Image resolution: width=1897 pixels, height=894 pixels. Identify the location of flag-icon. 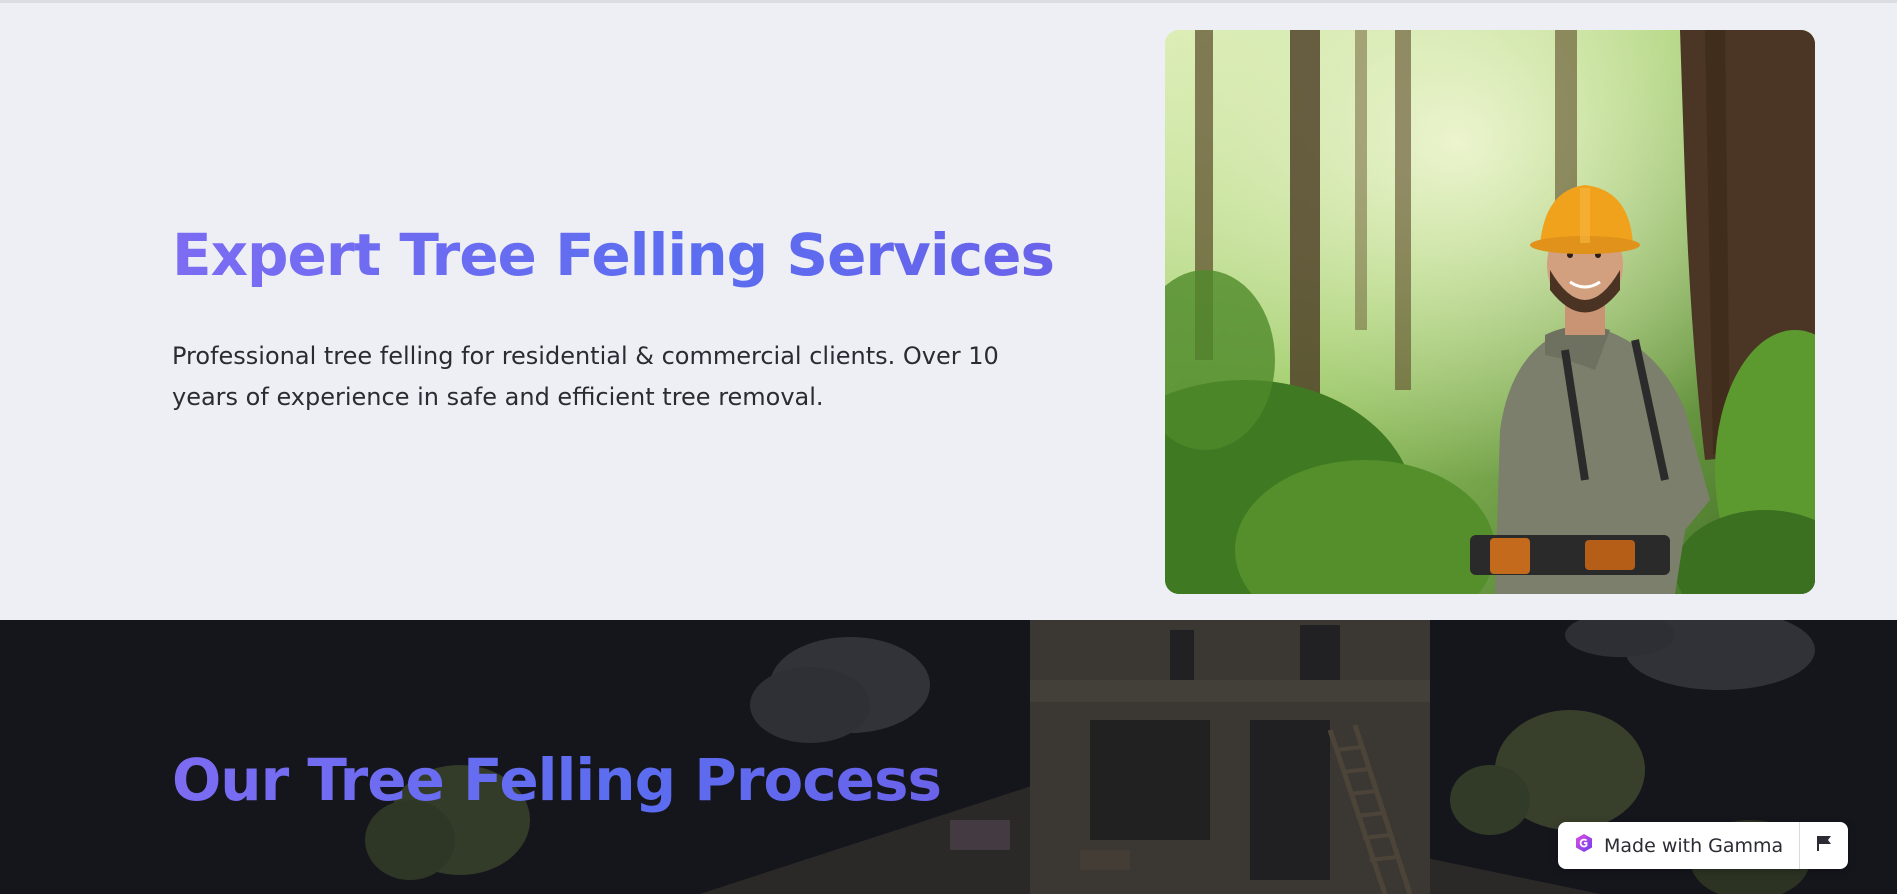
(1824, 845).